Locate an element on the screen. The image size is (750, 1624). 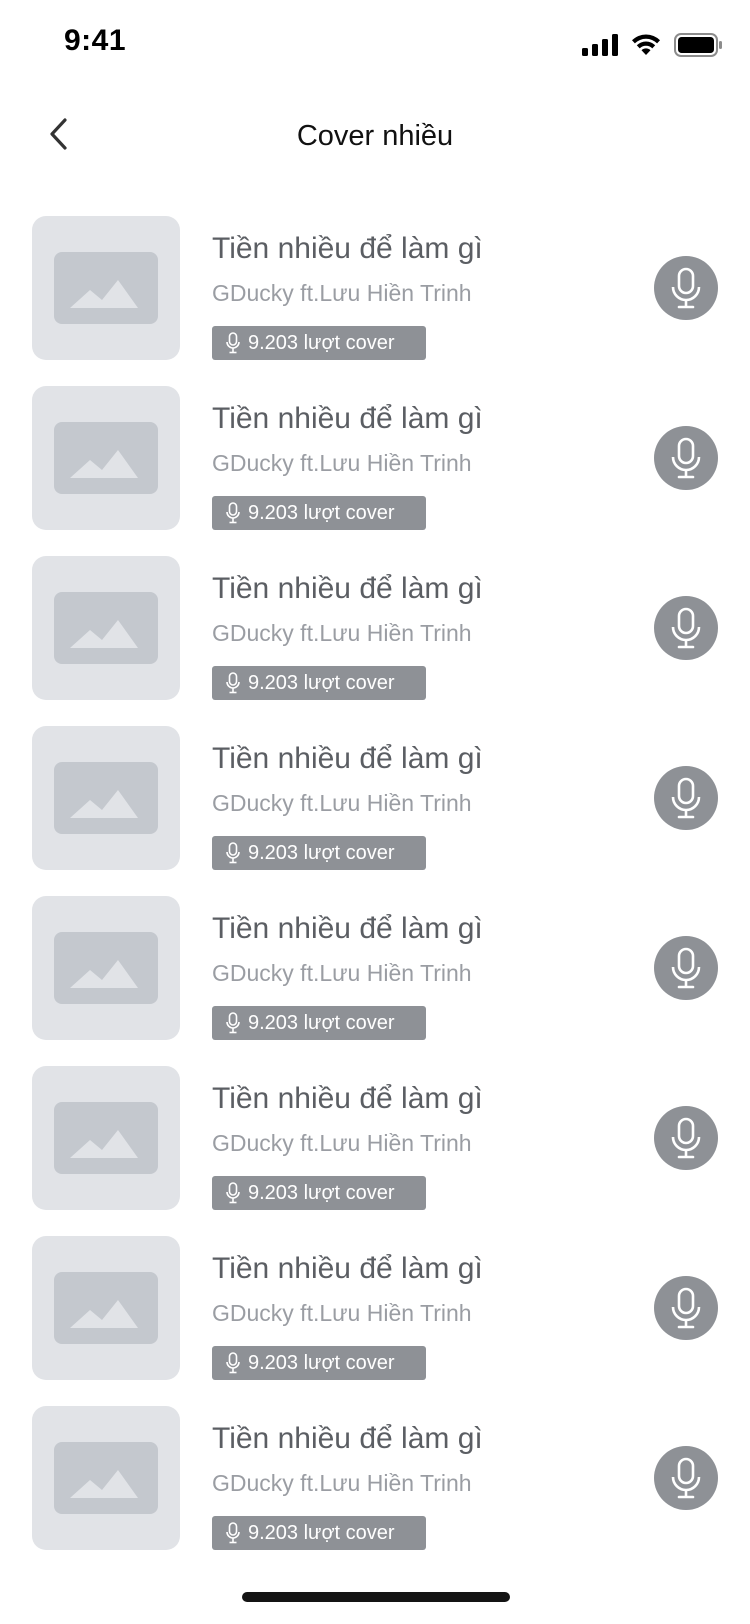
status-time: 9:41 is located at coordinates (95, 40).